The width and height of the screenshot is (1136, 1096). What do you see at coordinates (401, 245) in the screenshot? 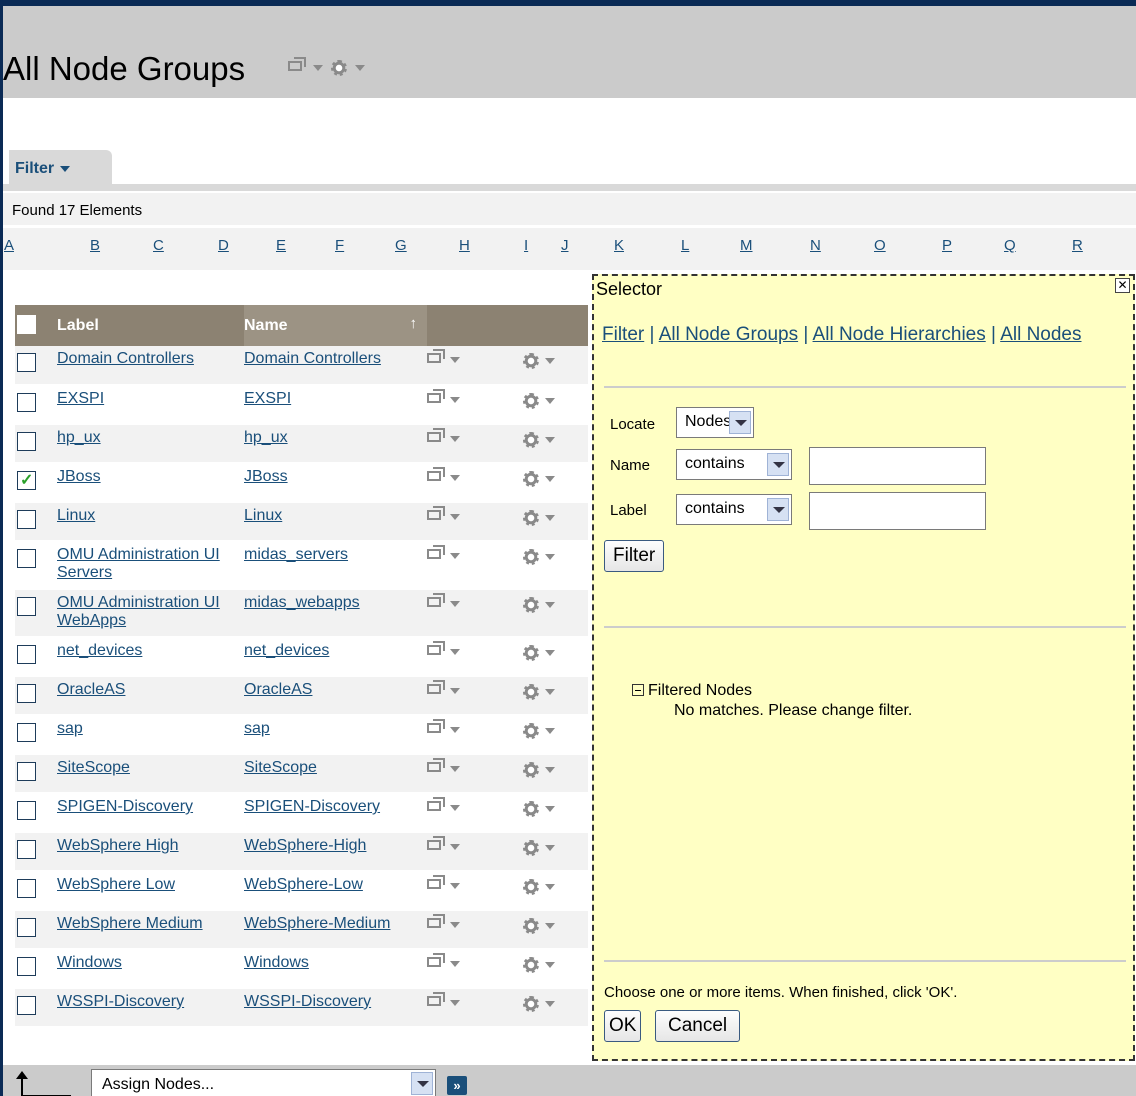
I see `alpha-link-g: G` at bounding box center [401, 245].